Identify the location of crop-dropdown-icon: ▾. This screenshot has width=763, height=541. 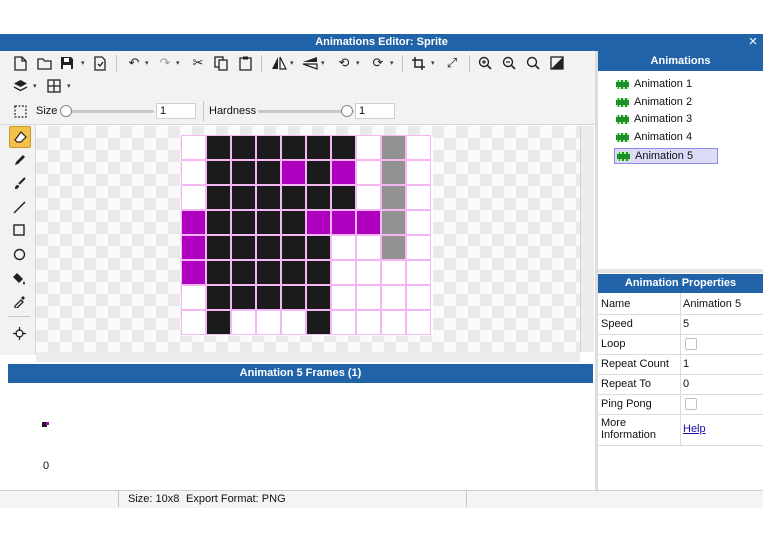
(433, 63).